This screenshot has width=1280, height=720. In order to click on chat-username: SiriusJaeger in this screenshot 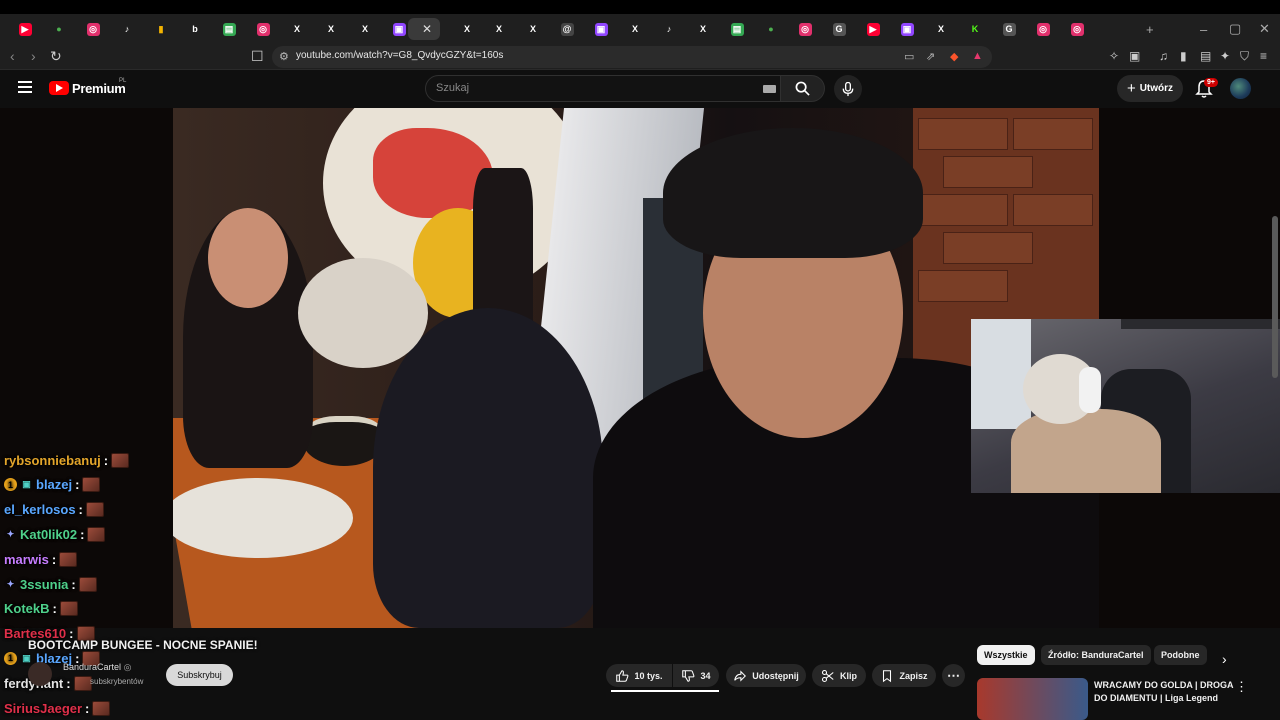, I will do `click(43, 708)`.